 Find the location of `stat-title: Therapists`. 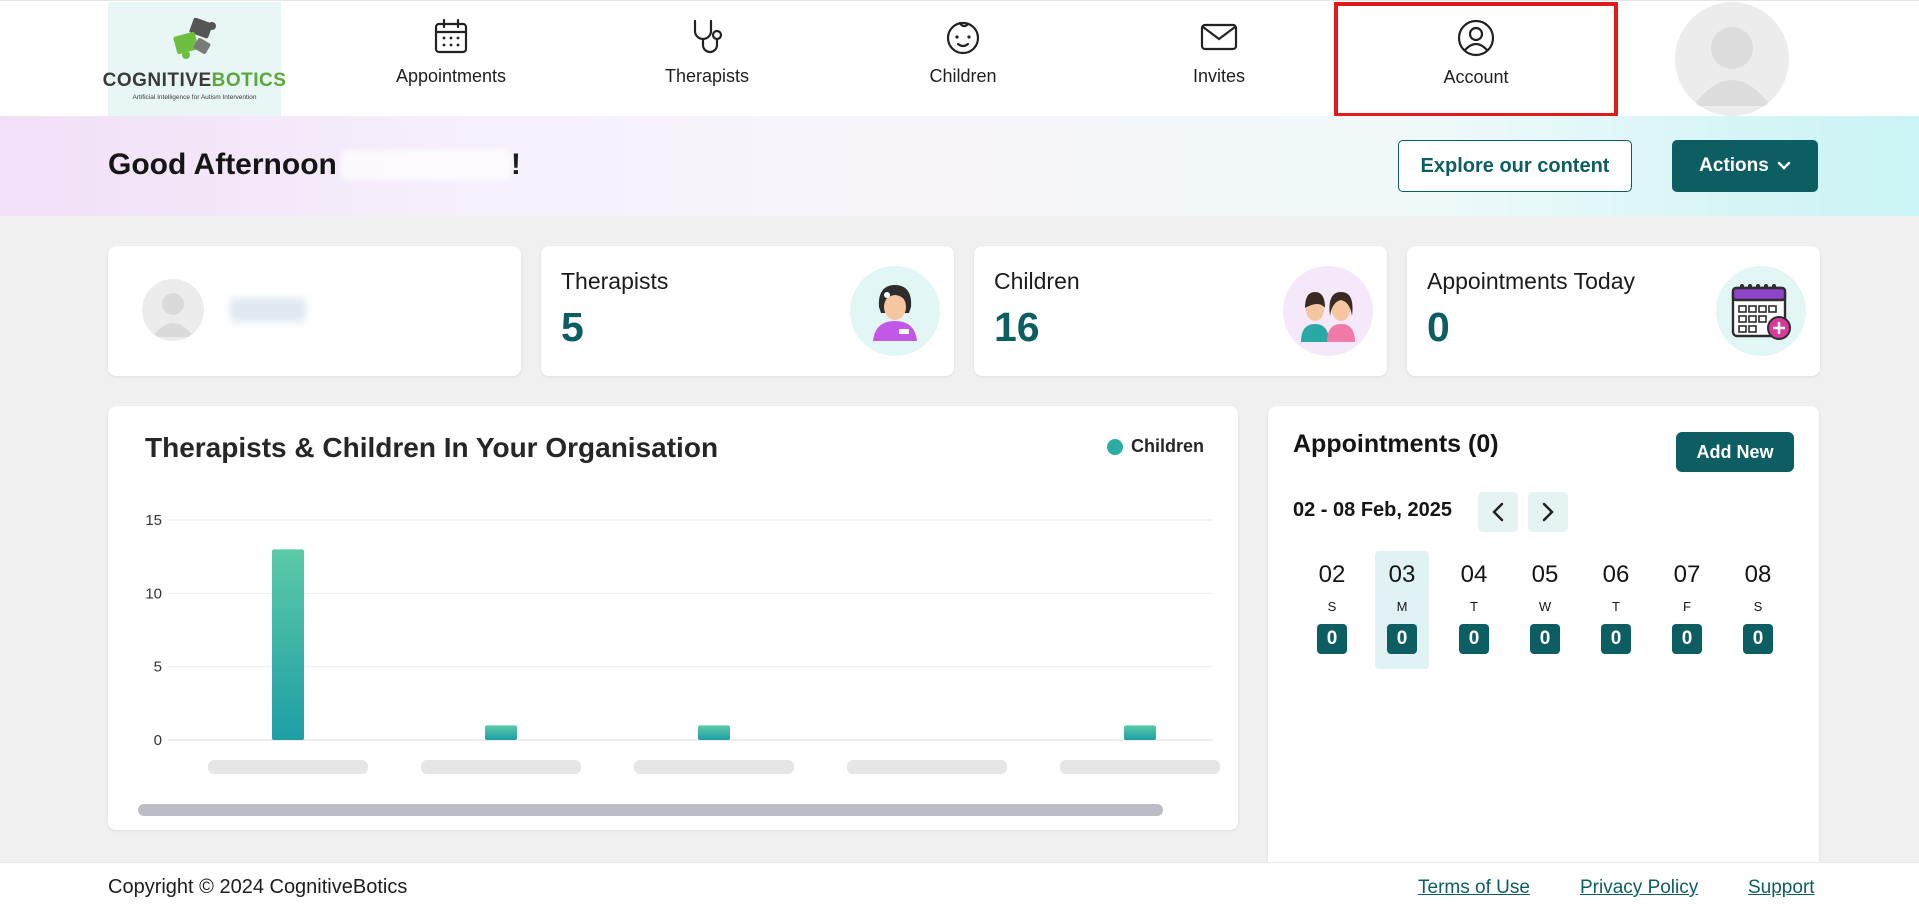

stat-title: Therapists is located at coordinates (615, 281).